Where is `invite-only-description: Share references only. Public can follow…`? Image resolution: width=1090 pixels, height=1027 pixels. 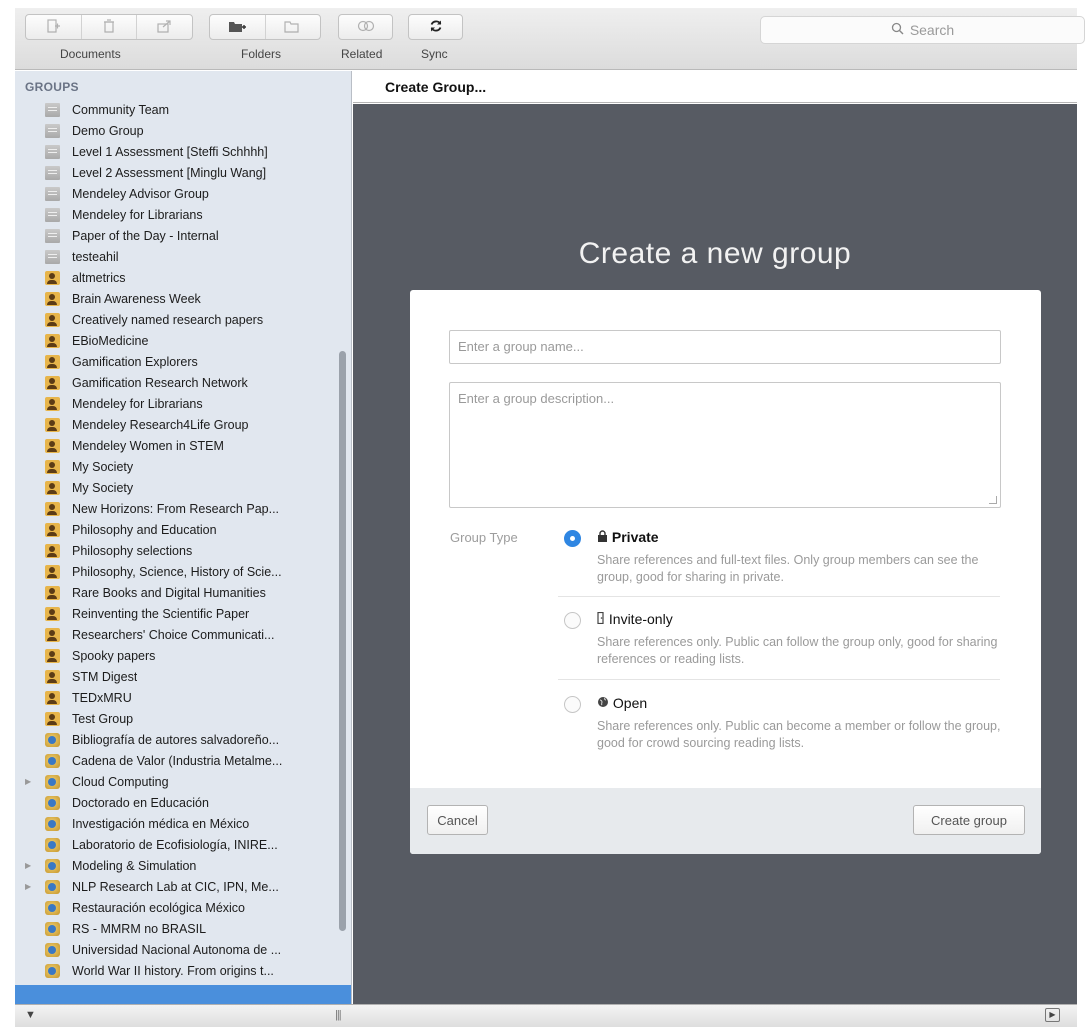 invite-only-description: Share references only. Public can follow… is located at coordinates (797, 650).